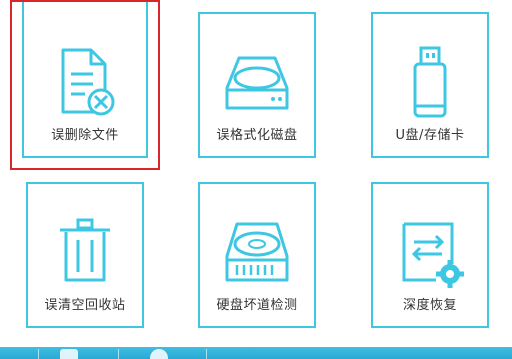 The height and width of the screenshot is (359, 512). What do you see at coordinates (257, 77) in the screenshot?
I see `hard-drive-icon` at bounding box center [257, 77].